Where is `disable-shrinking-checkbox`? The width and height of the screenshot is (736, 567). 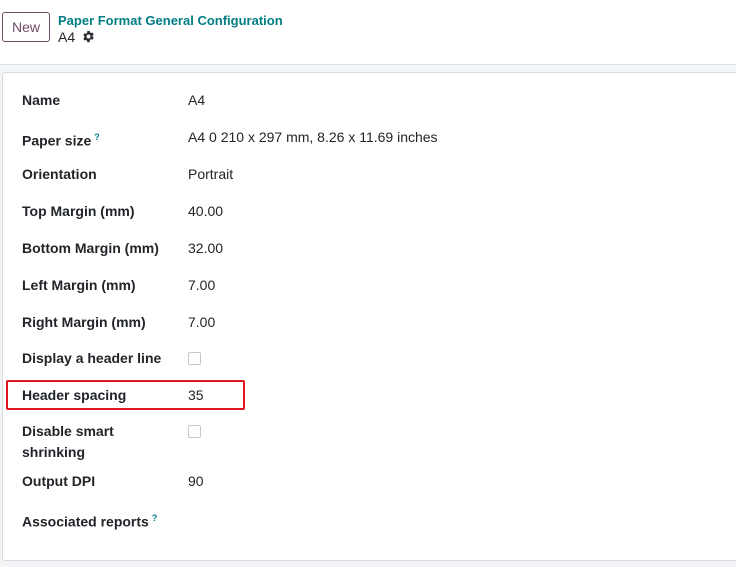
disable-shrinking-checkbox is located at coordinates (194, 431).